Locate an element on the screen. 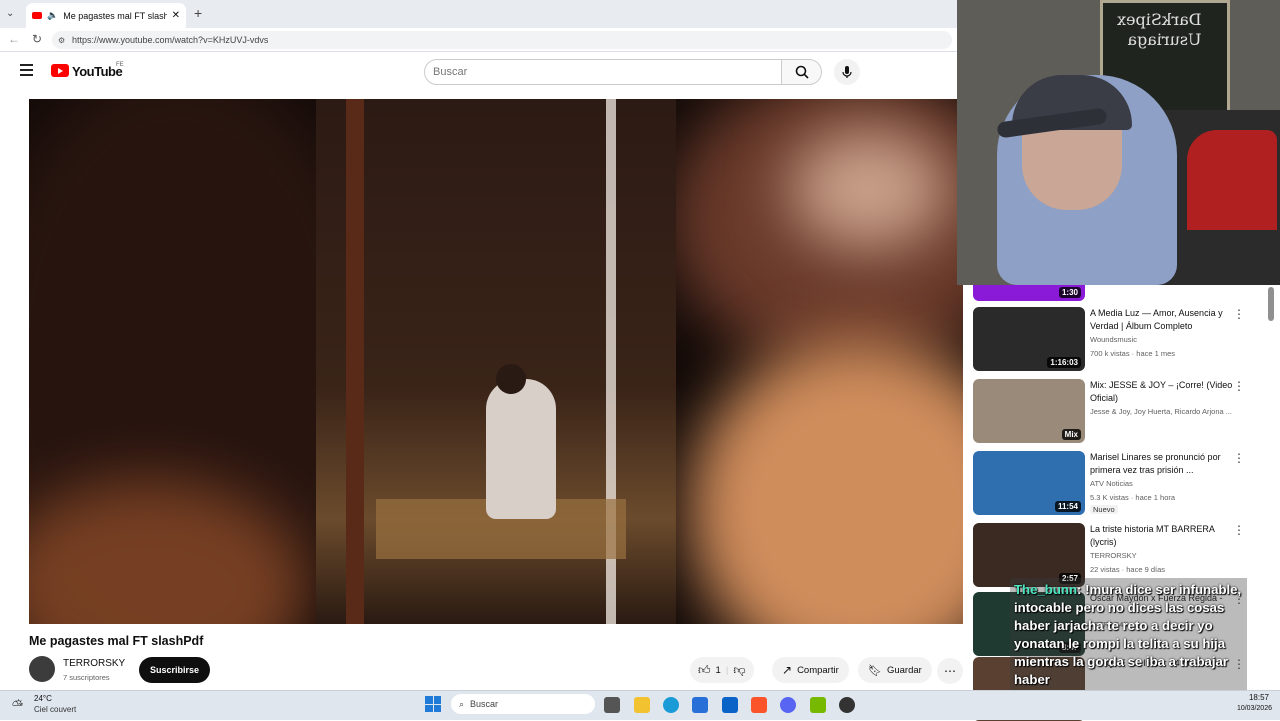  menu-icon is located at coordinates (26, 70).